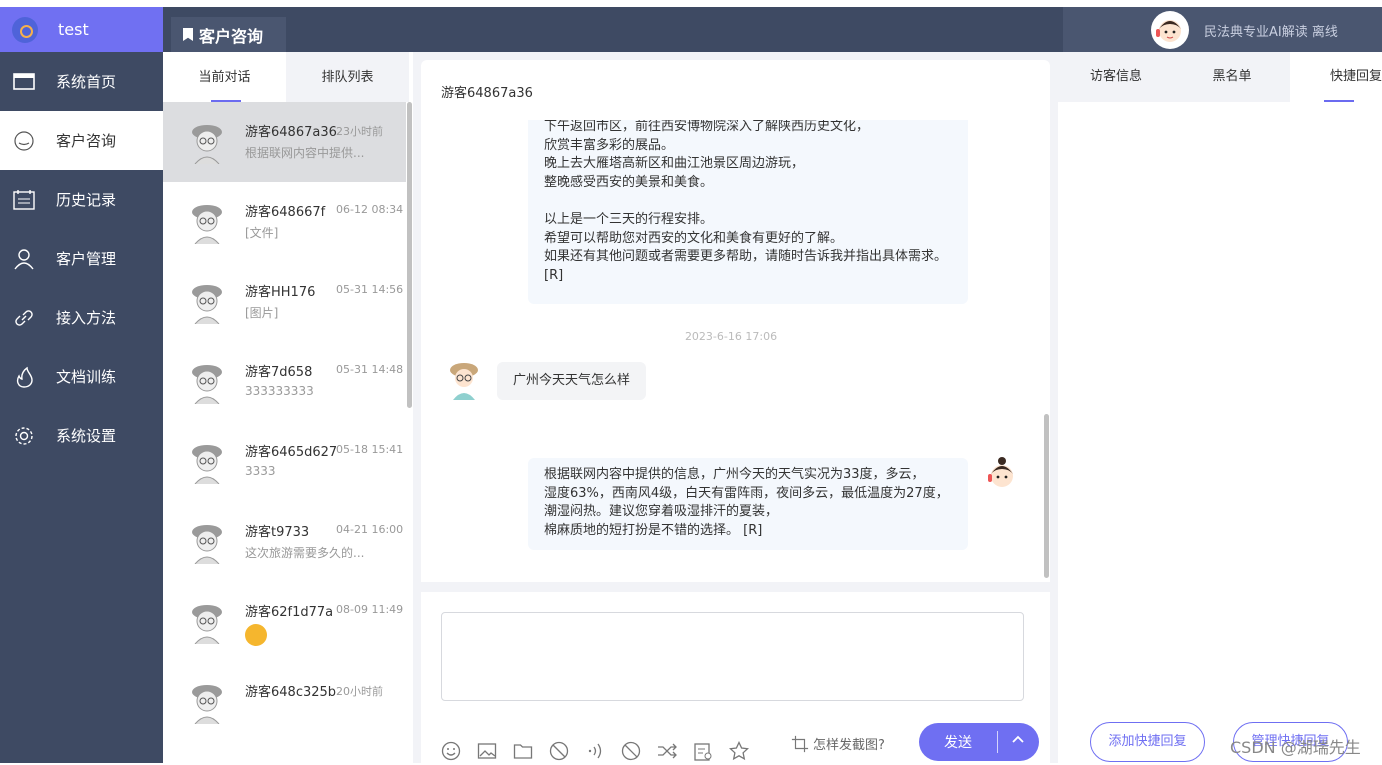  Describe the element at coordinates (735, 90) in the screenshot. I see `chat-header: 游客64867a36` at that location.